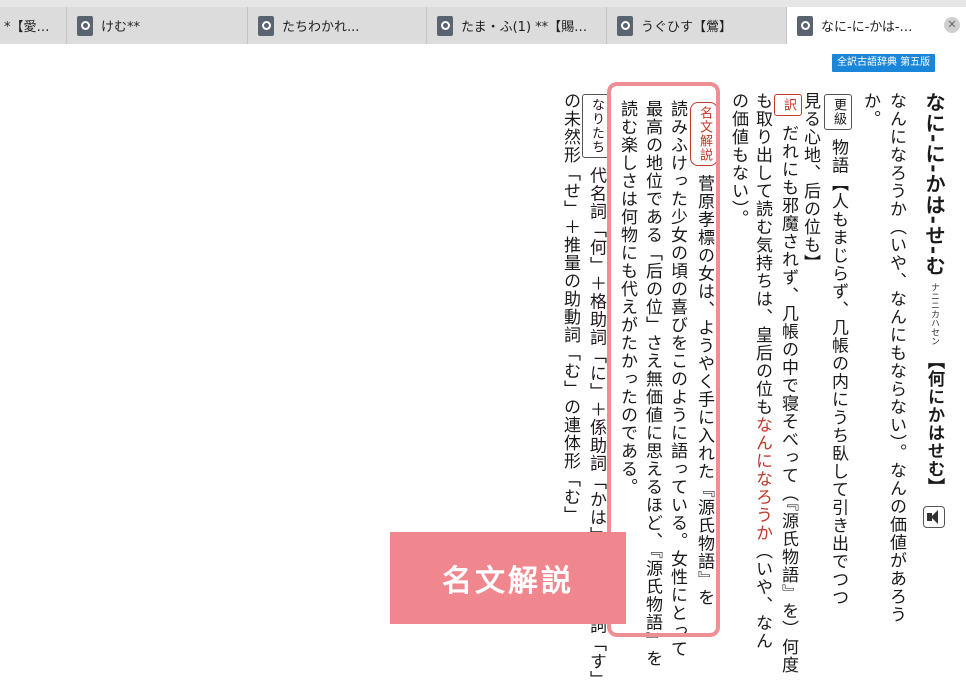 The height and width of the screenshot is (688, 966). Describe the element at coordinates (934, 517) in the screenshot. I see `speaker-icon` at that location.